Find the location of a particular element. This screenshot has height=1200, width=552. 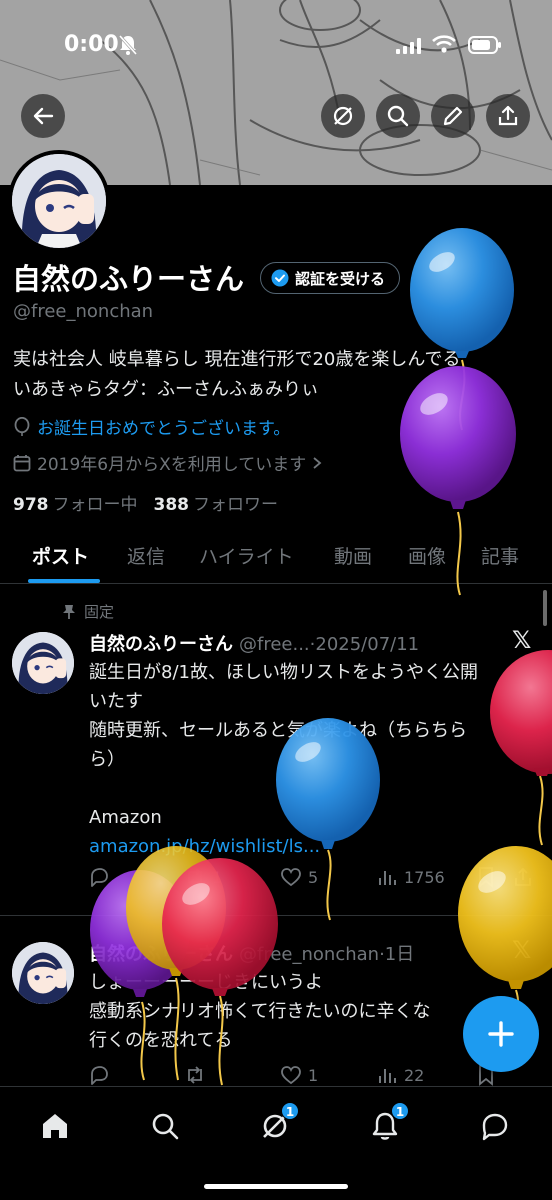

nav-notifications: 1 is located at coordinates (385, 1126).